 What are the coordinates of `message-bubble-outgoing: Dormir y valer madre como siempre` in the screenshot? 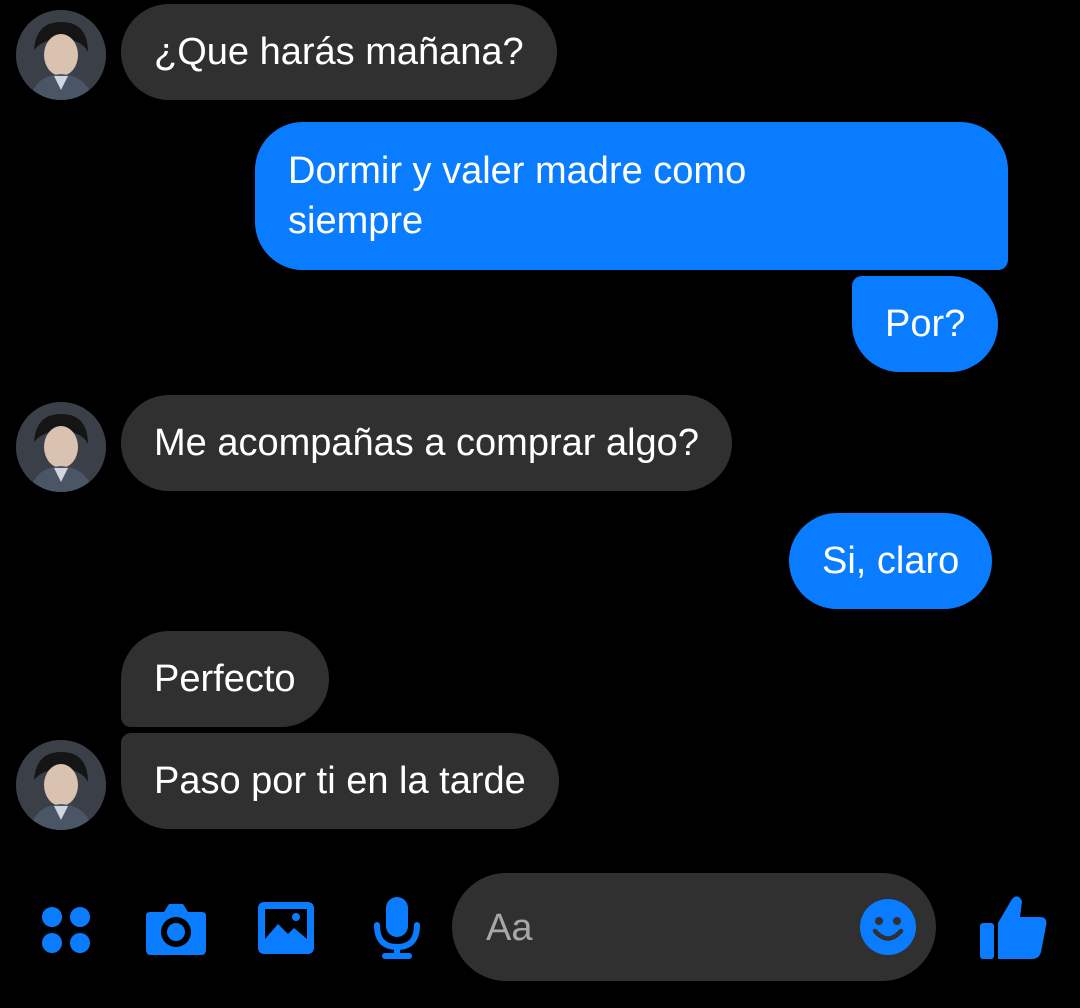 It's located at (631, 196).